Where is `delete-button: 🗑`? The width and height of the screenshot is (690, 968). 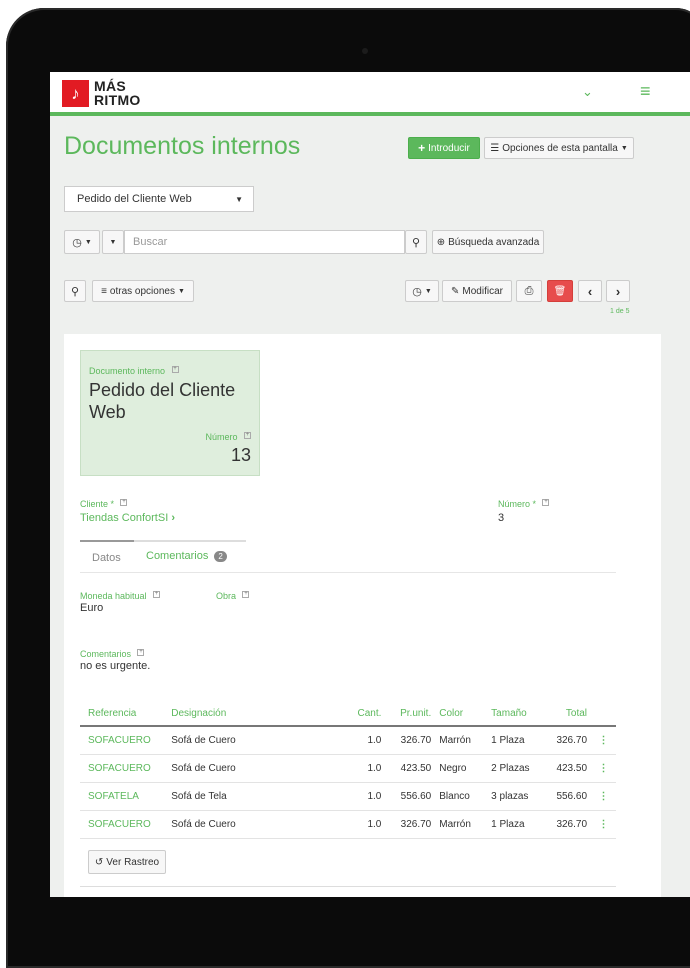
delete-button: 🗑 is located at coordinates (560, 291).